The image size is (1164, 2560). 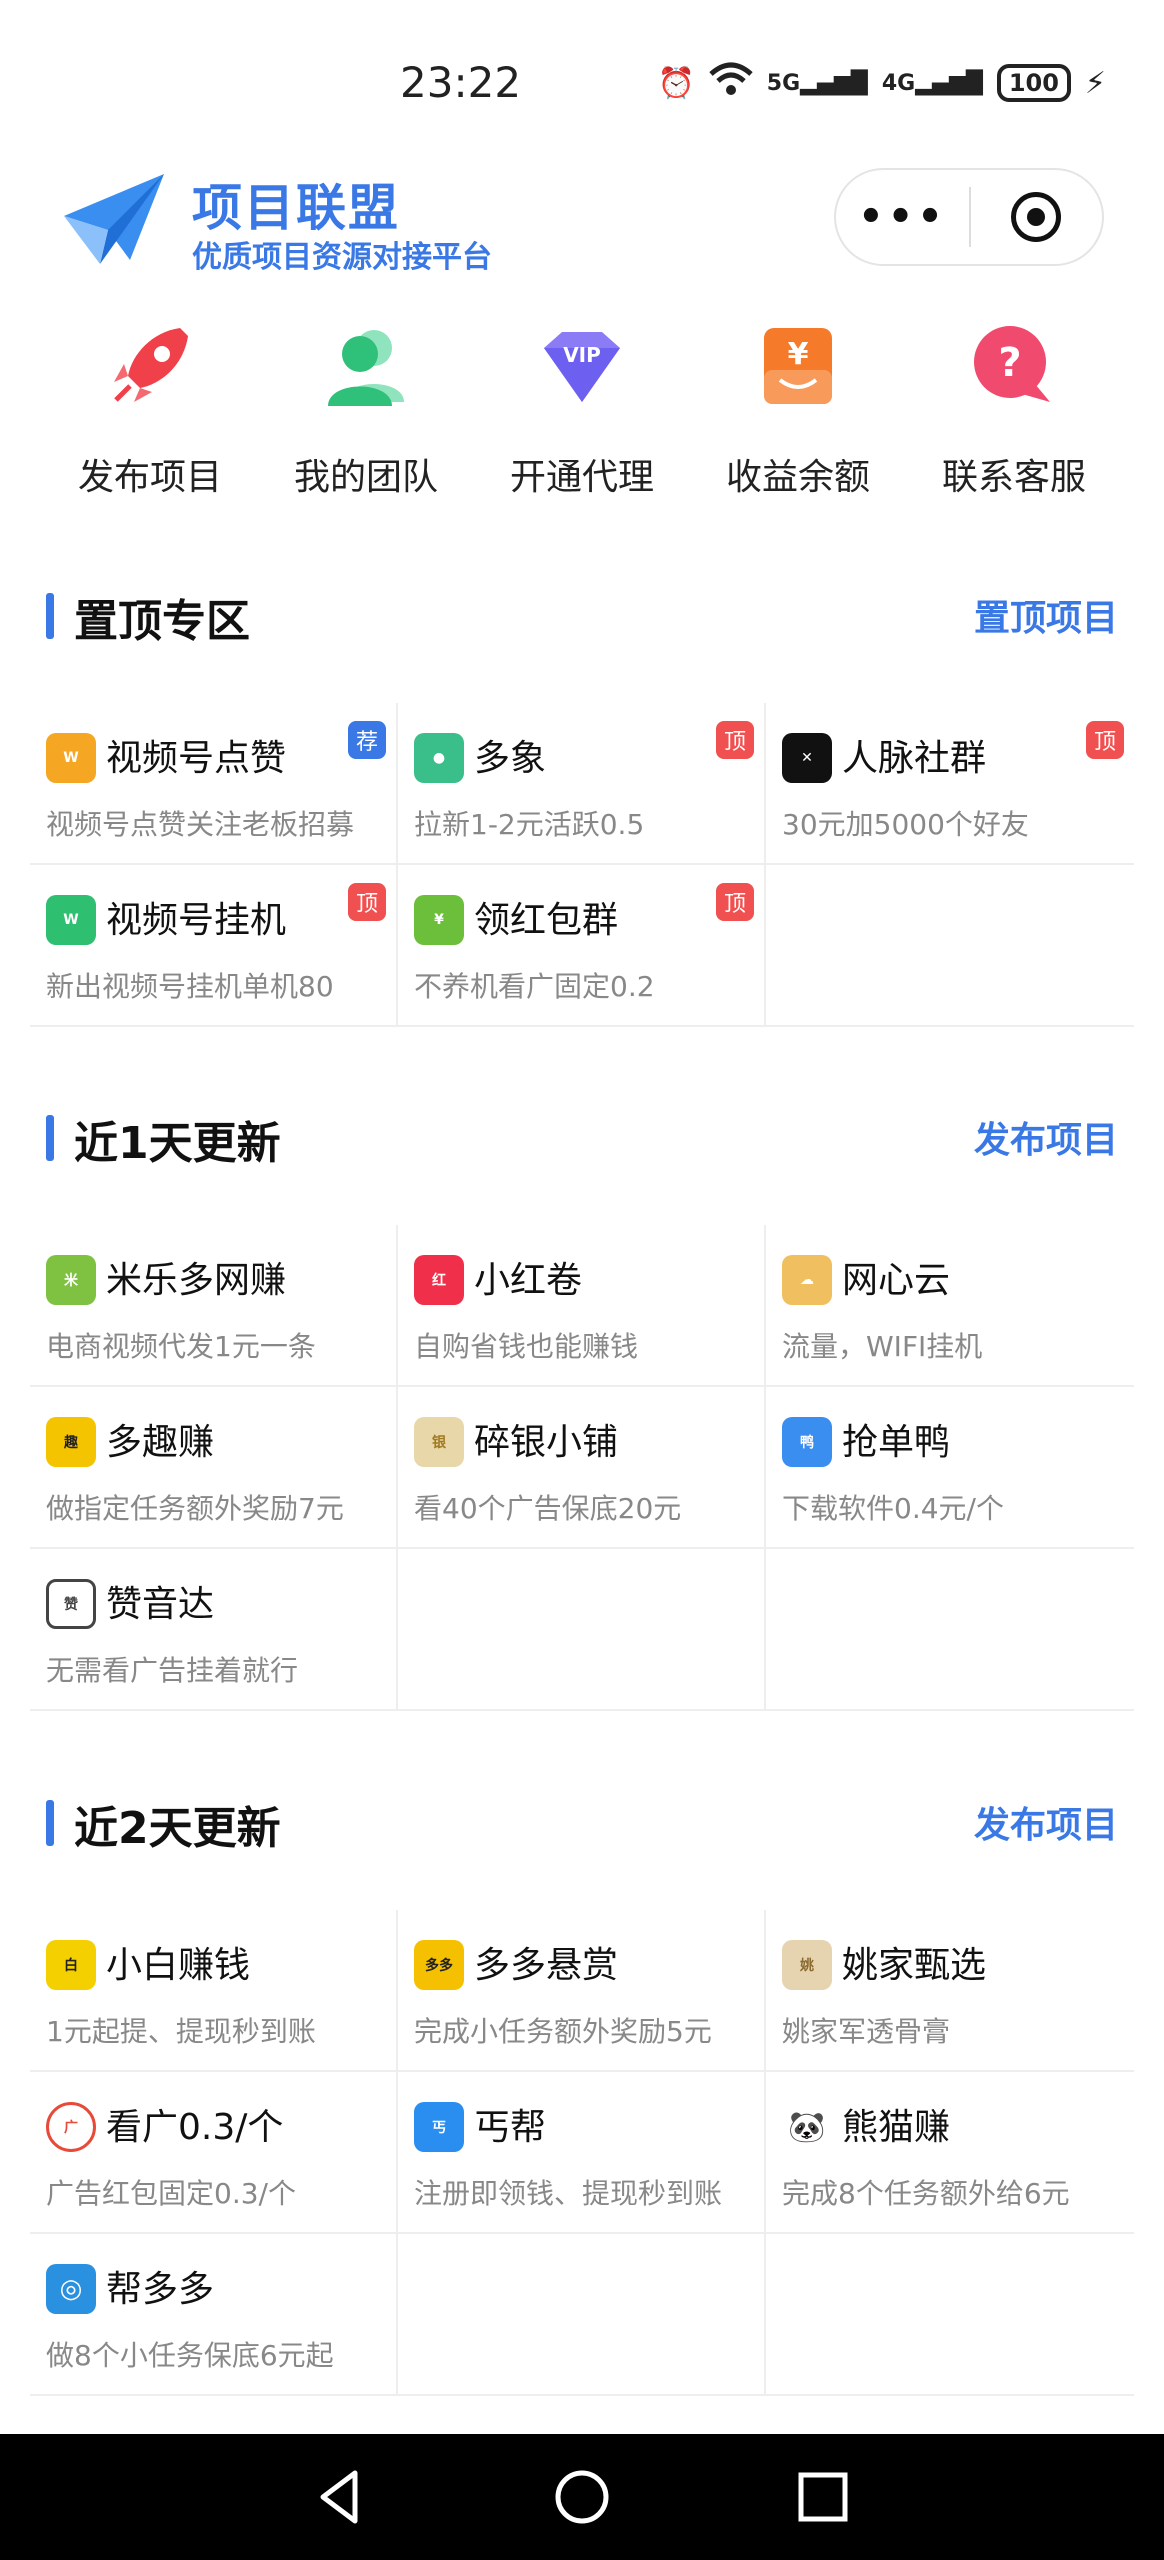 What do you see at coordinates (439, 1965) in the screenshot?
I see `project-logo-icon: 多多` at bounding box center [439, 1965].